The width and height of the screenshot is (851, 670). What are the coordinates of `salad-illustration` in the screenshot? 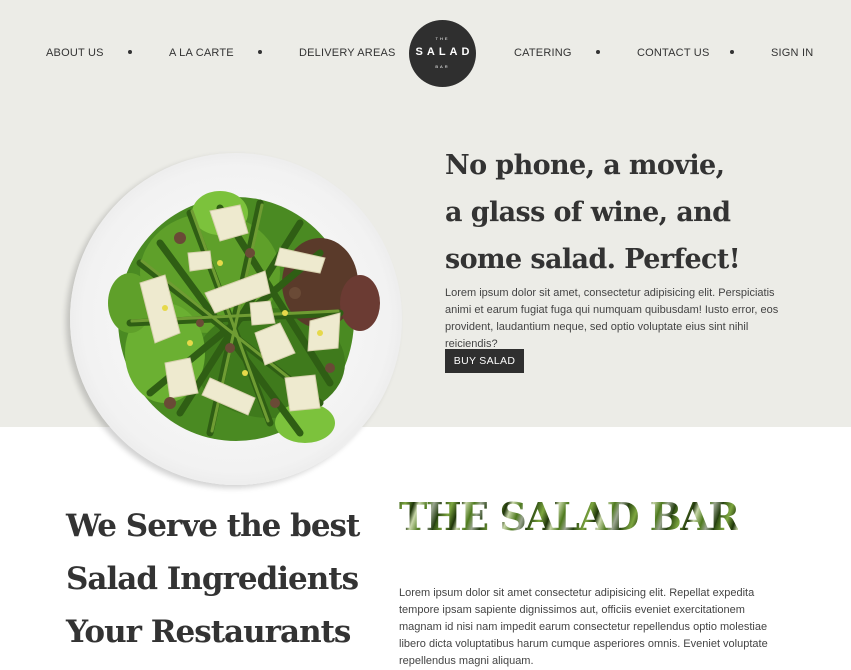 It's located at (244, 317).